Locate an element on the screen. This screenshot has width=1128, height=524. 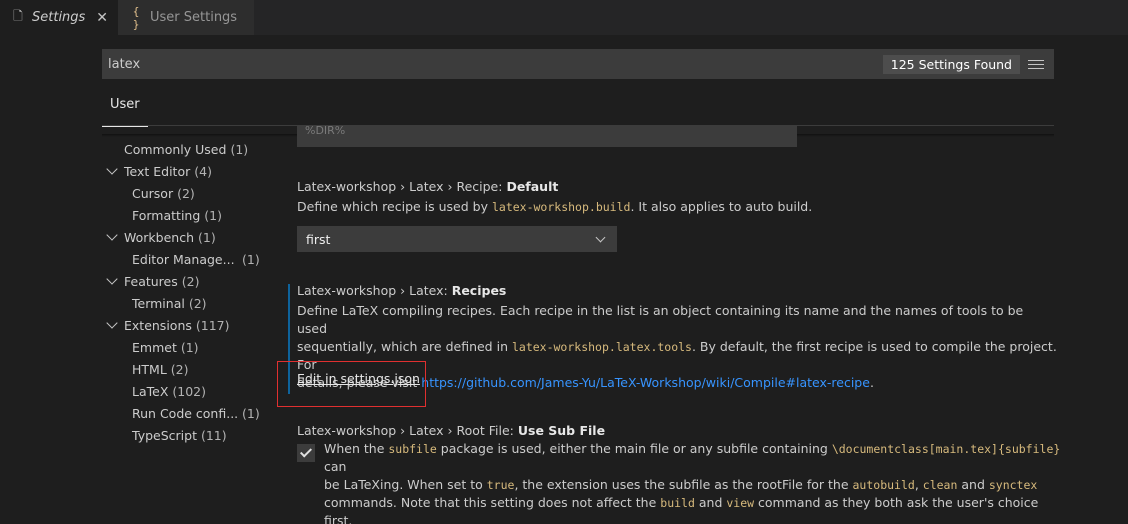
clear-filter-icon is located at coordinates (1036, 64).